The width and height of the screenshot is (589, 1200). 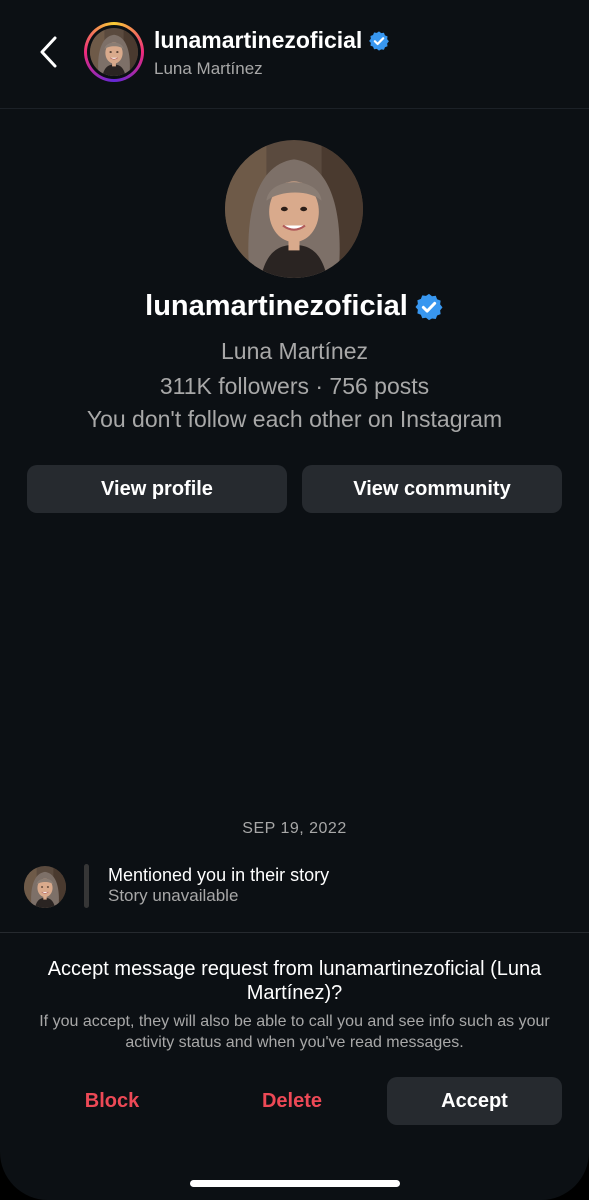 What do you see at coordinates (208, 68) in the screenshot?
I see `header-display-name: Luna Martínez` at bounding box center [208, 68].